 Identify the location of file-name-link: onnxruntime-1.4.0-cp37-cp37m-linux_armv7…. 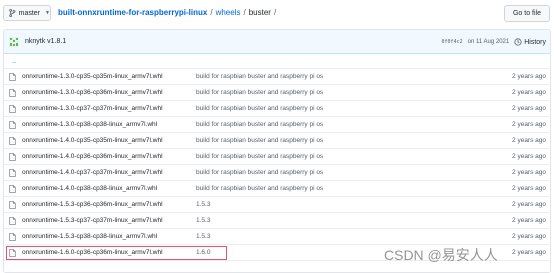
(92, 172).